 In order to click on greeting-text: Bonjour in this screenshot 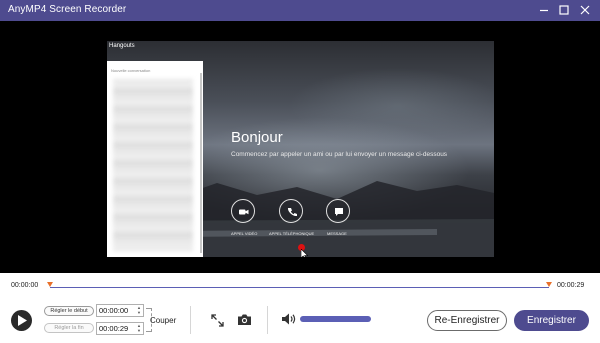, I will do `click(257, 137)`.